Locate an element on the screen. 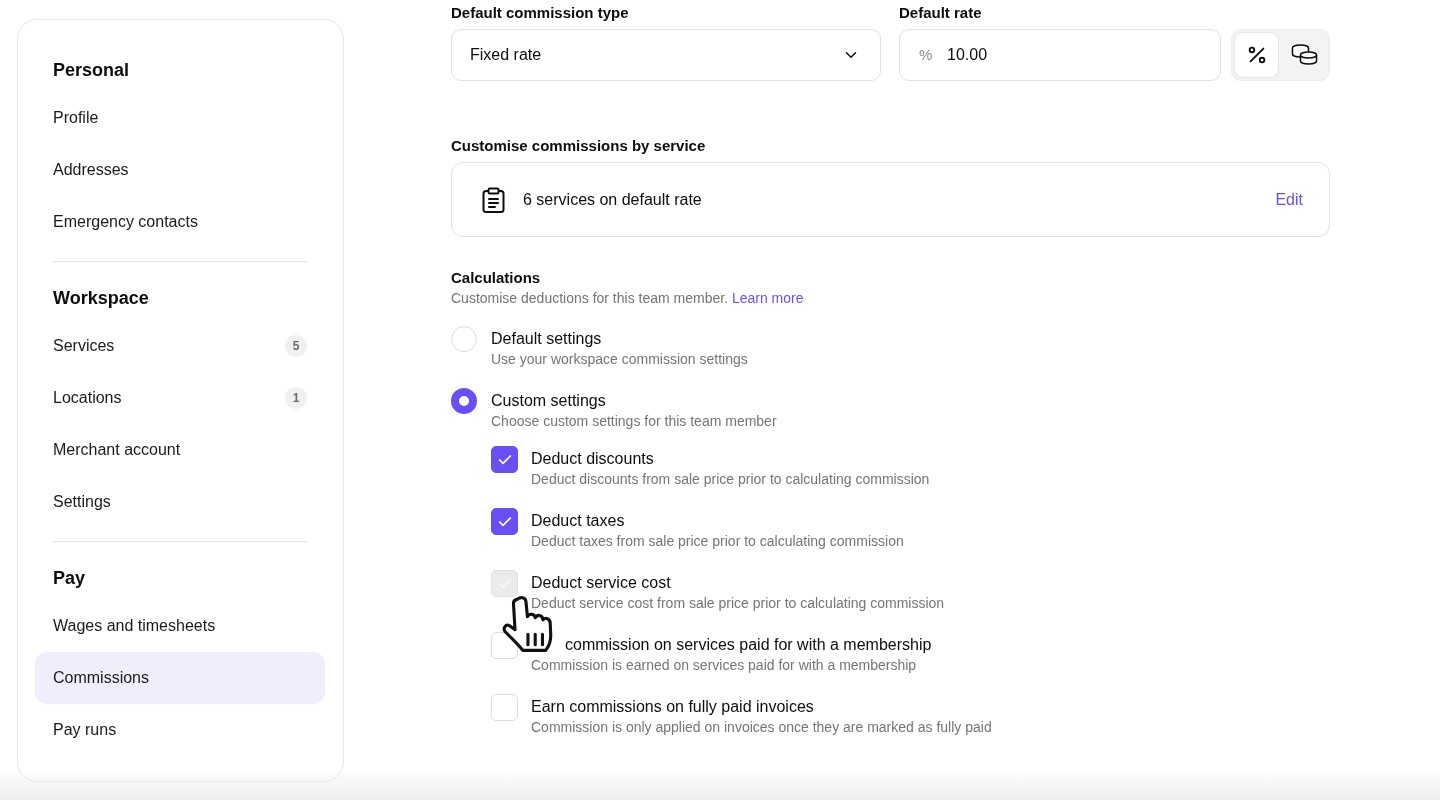 The height and width of the screenshot is (800, 1440). sidebar-item: Settings is located at coordinates (180, 502).